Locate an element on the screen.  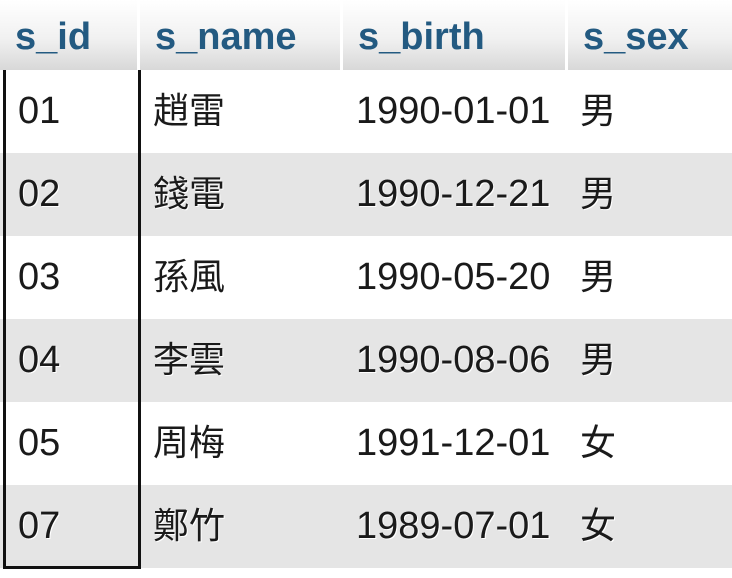
cell-s-id: 03 is located at coordinates (39, 277).